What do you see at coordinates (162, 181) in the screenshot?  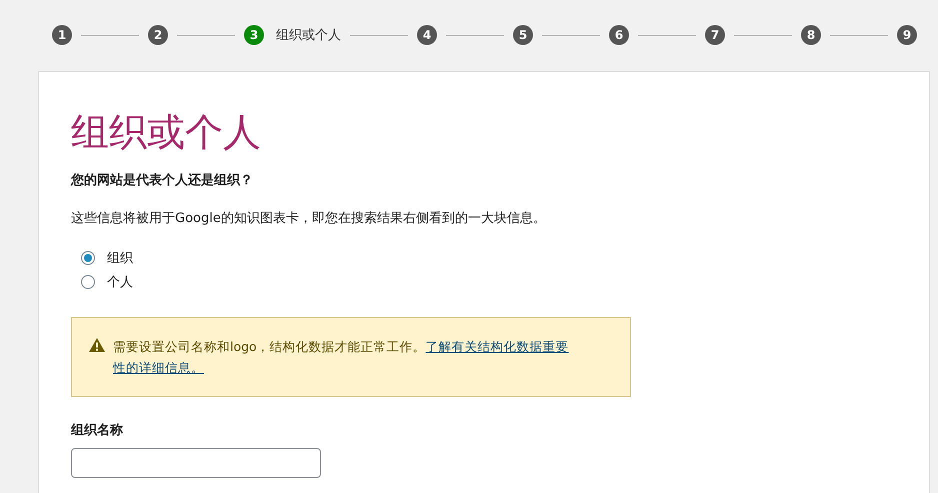 I see `question-text: 您的网站是代表个人还是组织？` at bounding box center [162, 181].